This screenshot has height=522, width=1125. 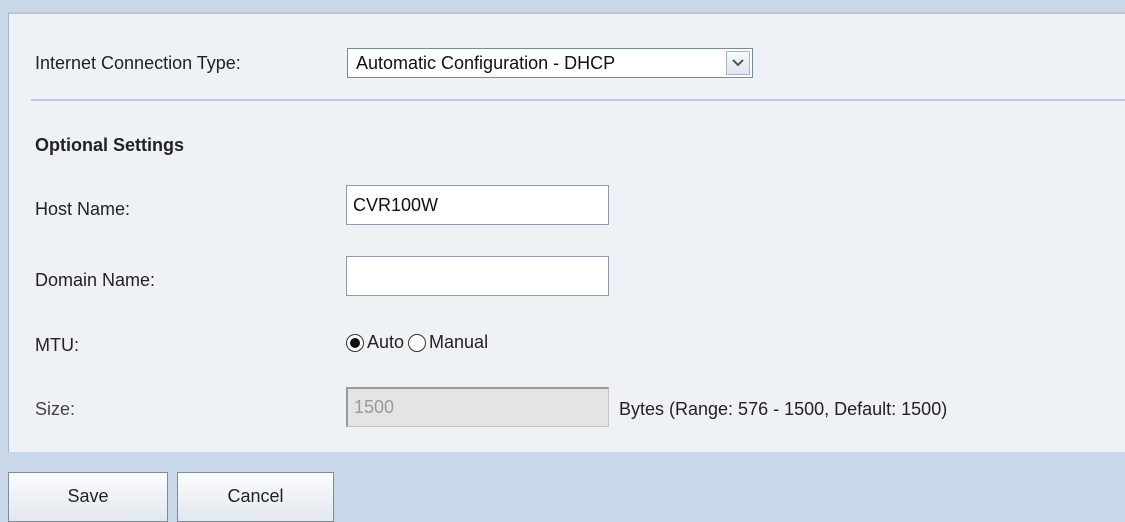 I want to click on connection-type-label: Internet Connection Type:, so click(x=138, y=63).